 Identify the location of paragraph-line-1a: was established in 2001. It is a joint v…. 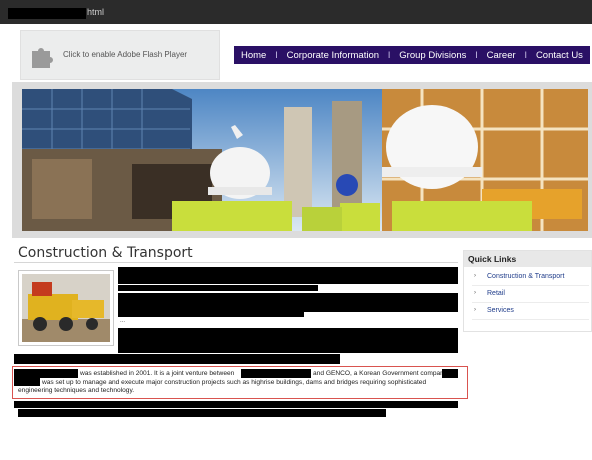
(157, 373).